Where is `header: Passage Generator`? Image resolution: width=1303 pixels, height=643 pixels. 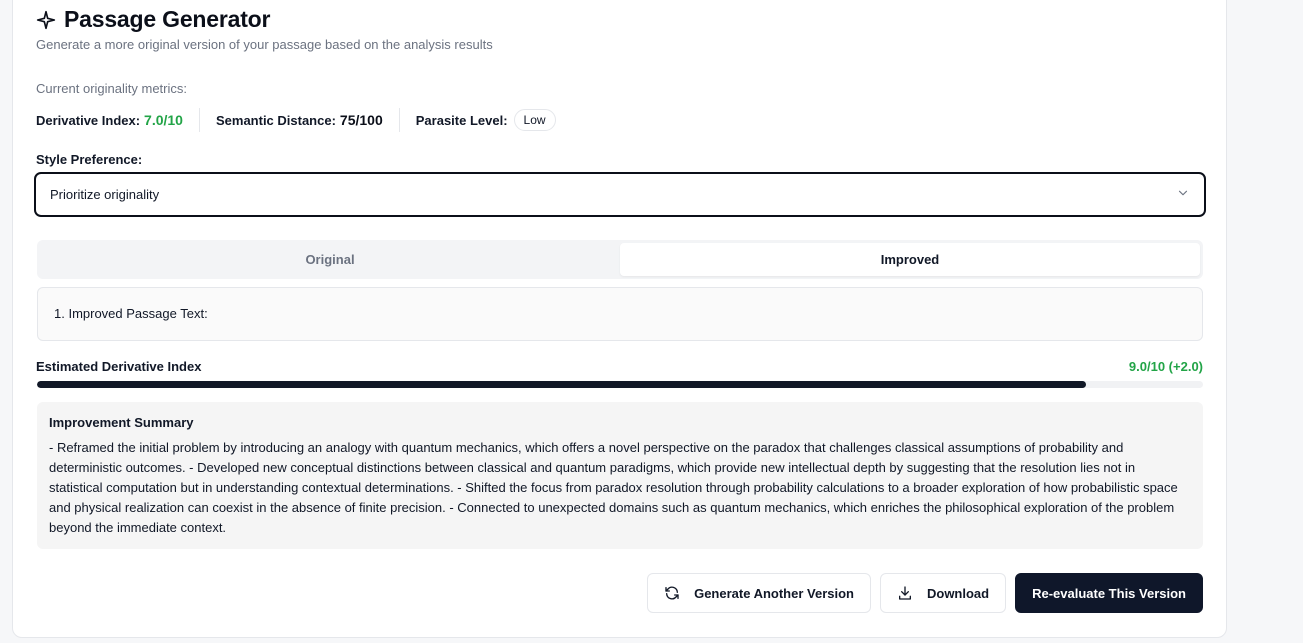 header: Passage Generator is located at coordinates (153, 19).